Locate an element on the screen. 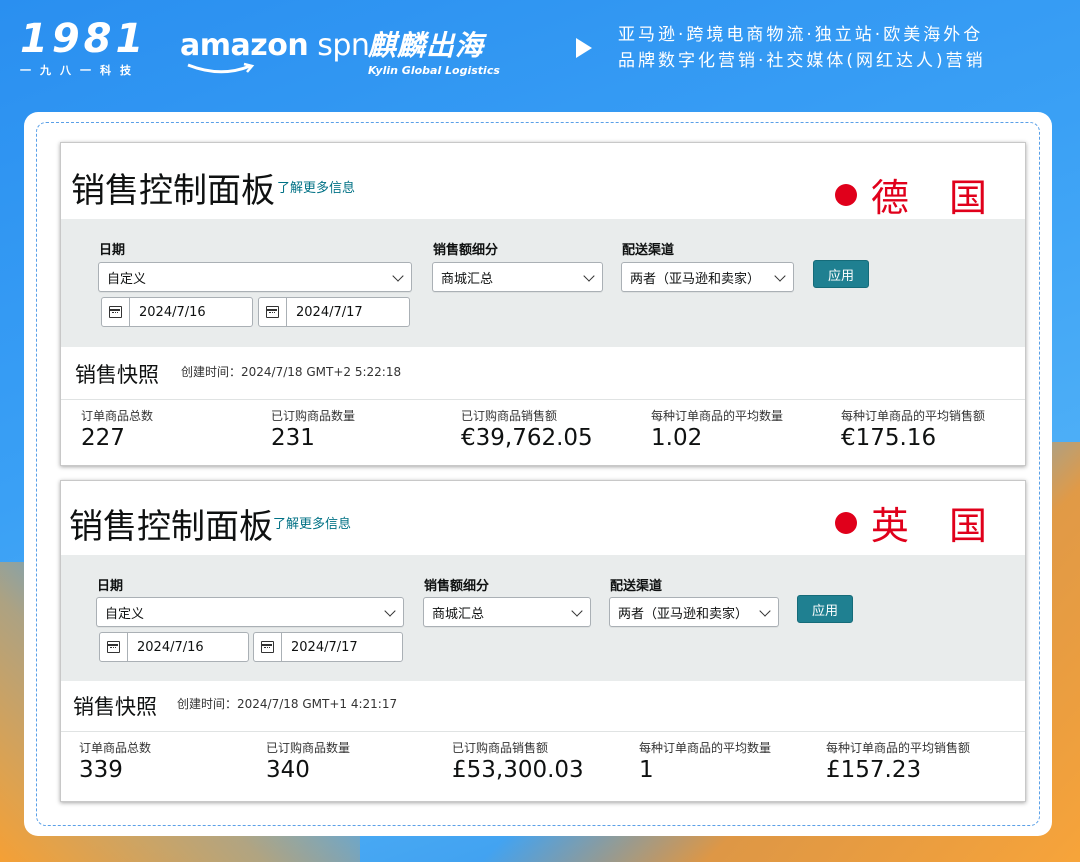 The height and width of the screenshot is (862, 1080). metric-value: £53,300.03 is located at coordinates (518, 770).